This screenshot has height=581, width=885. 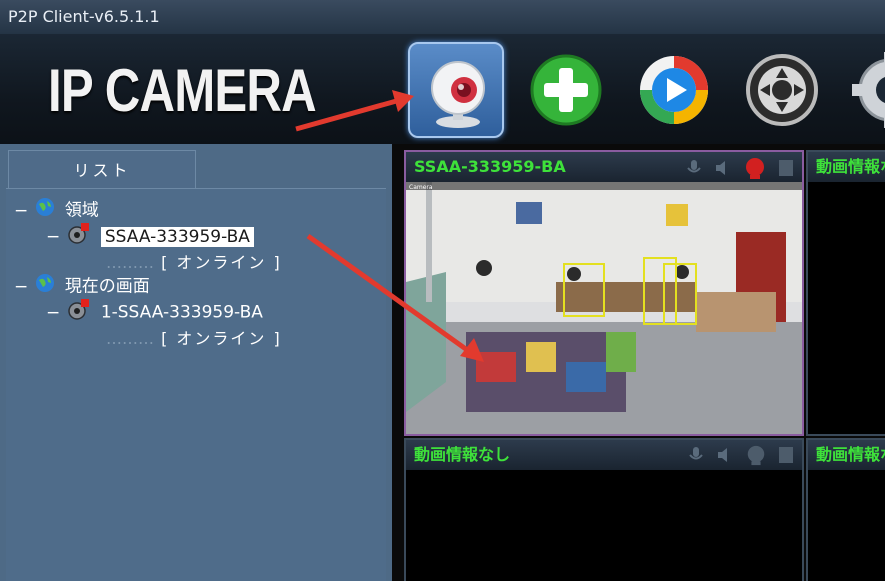 I want to click on tree-node-area: − 領域, so click(x=56, y=209).